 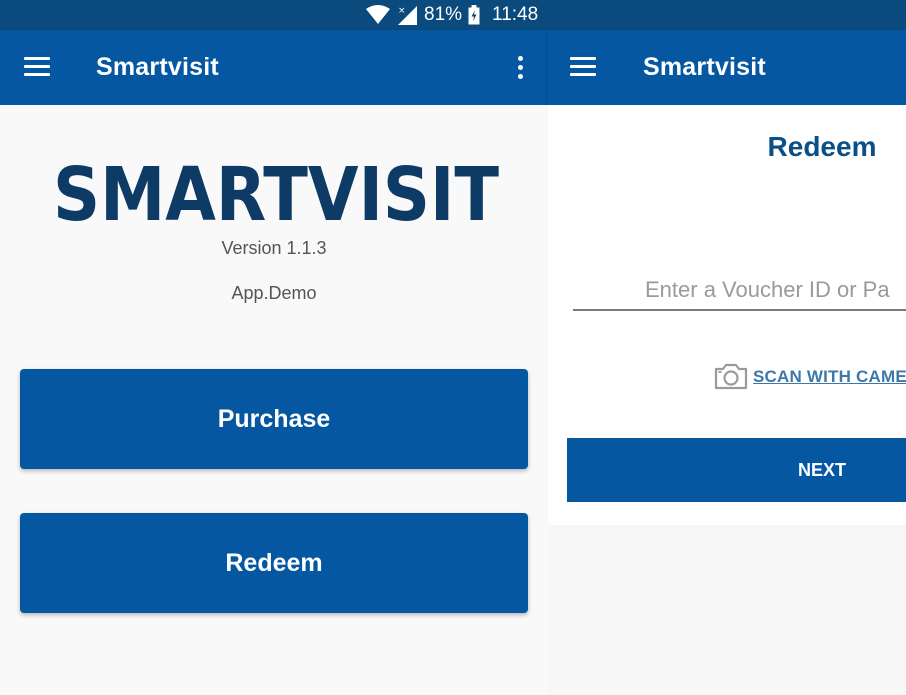 I want to click on app-bar-left: Smartvisit, so click(x=274, y=67).